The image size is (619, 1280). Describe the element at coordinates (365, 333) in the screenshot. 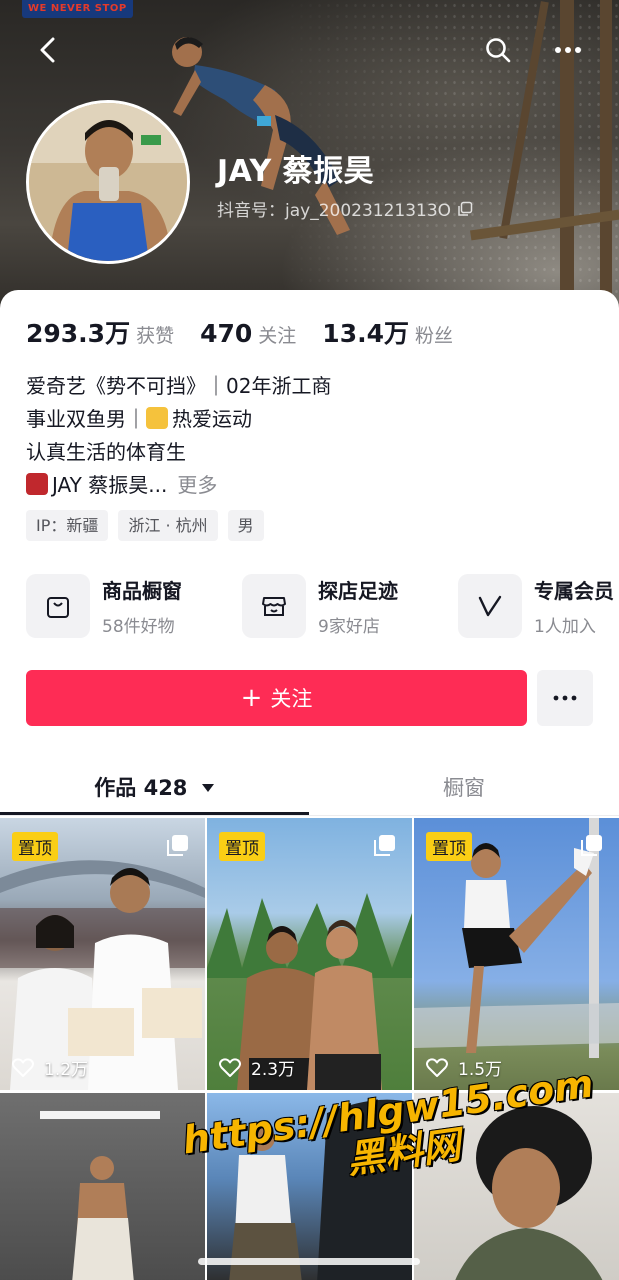

I see `stat-number: 13.4万` at that location.